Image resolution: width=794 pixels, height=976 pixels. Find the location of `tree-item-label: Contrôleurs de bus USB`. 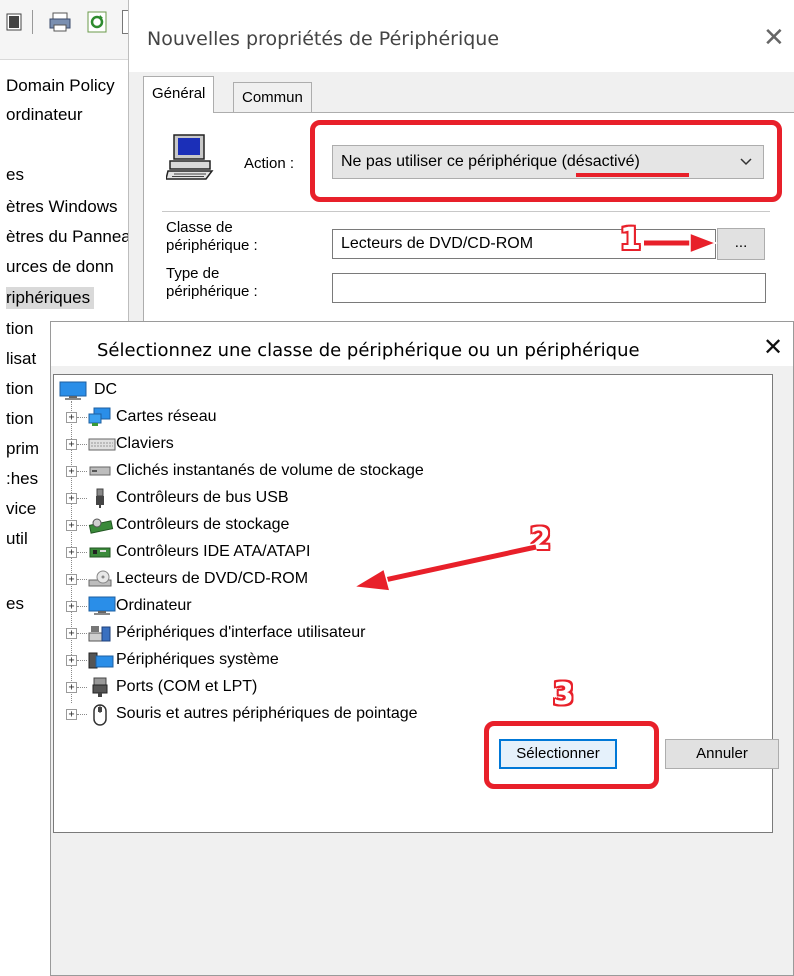

tree-item-label: Contrôleurs de bus USB is located at coordinates (202, 497).